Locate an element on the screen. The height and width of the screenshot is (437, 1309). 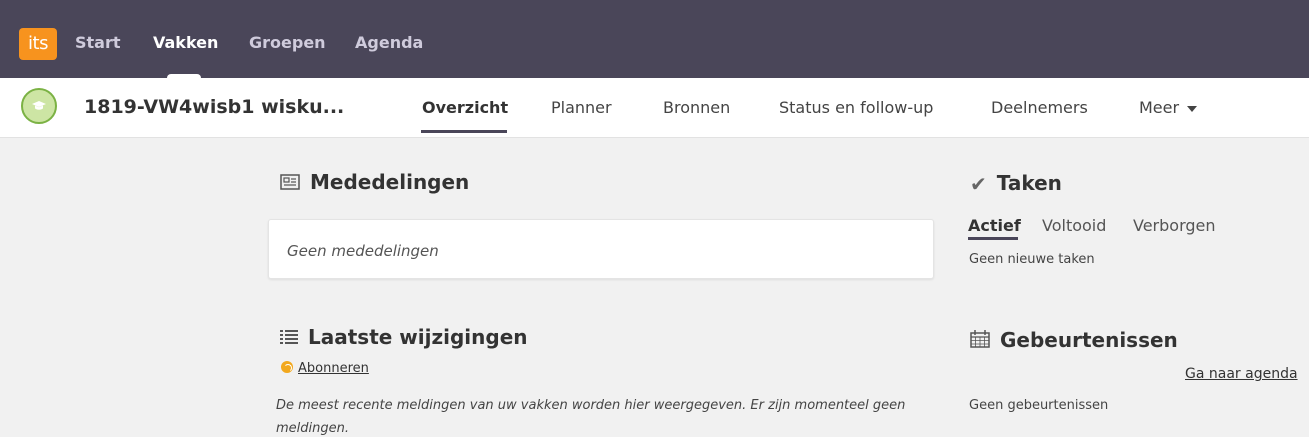
mededelingen-heading: Mededelingen is located at coordinates (374, 182).